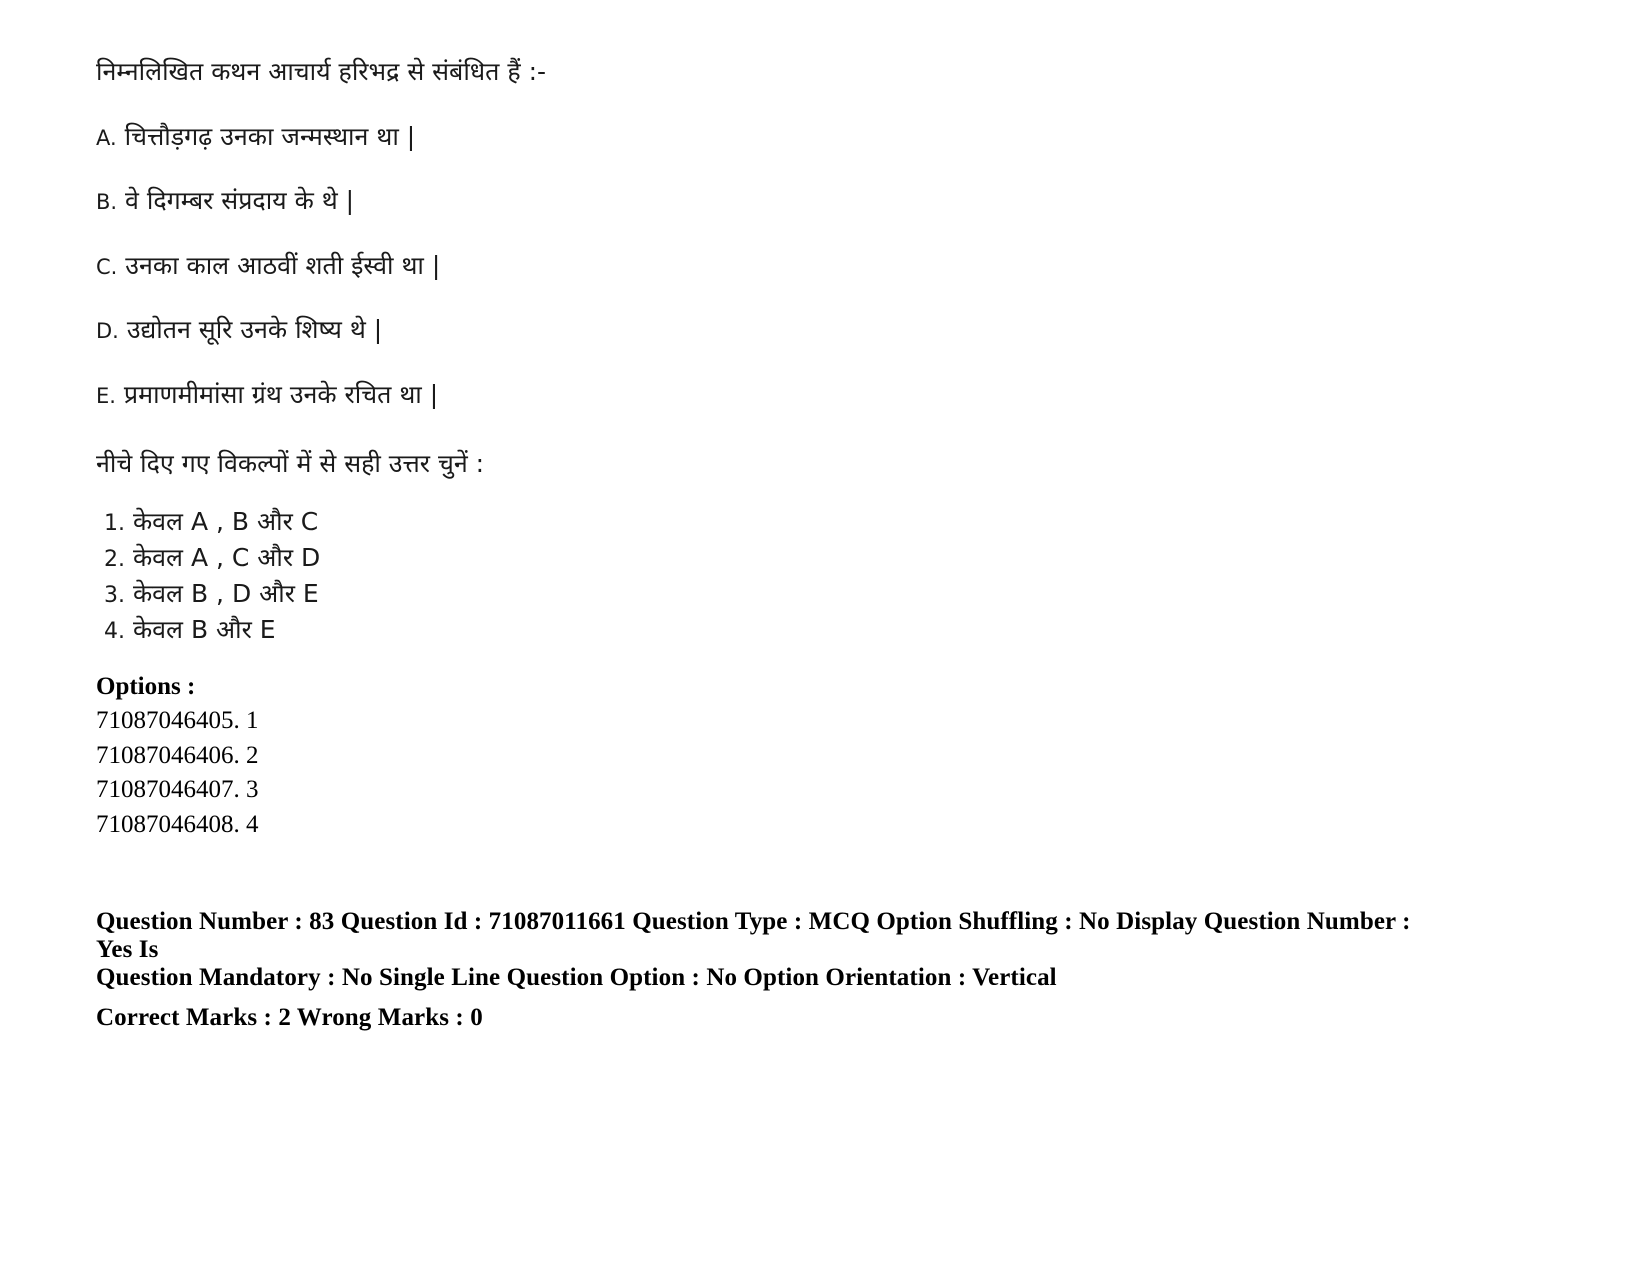  What do you see at coordinates (252, 720) in the screenshot?
I see `option-value-1: 1` at bounding box center [252, 720].